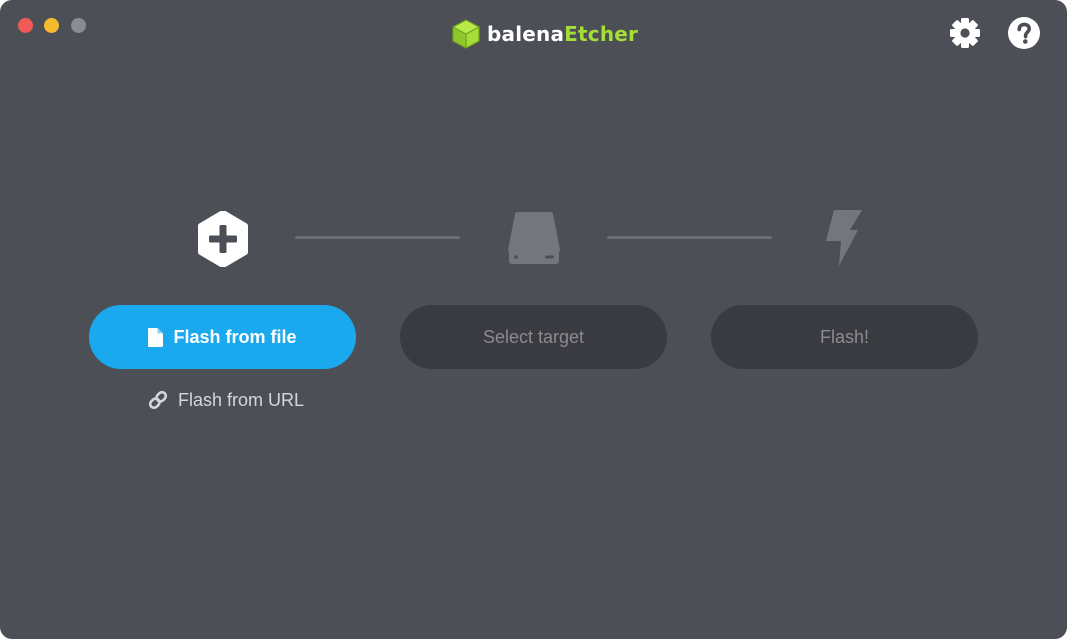 This screenshot has width=1067, height=639. What do you see at coordinates (25, 25) in the screenshot?
I see `window-close-button` at bounding box center [25, 25].